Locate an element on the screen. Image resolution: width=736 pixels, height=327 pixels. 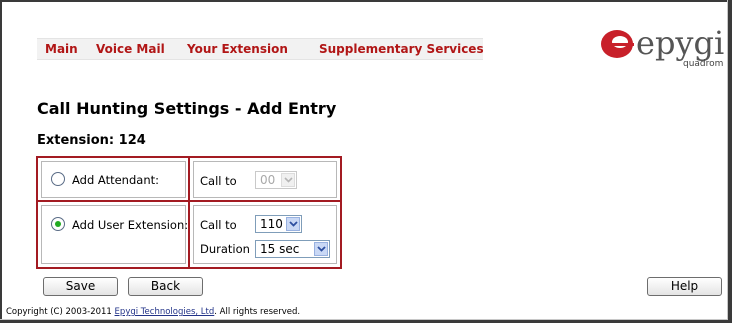
form-column-divider is located at coordinates (189, 212).